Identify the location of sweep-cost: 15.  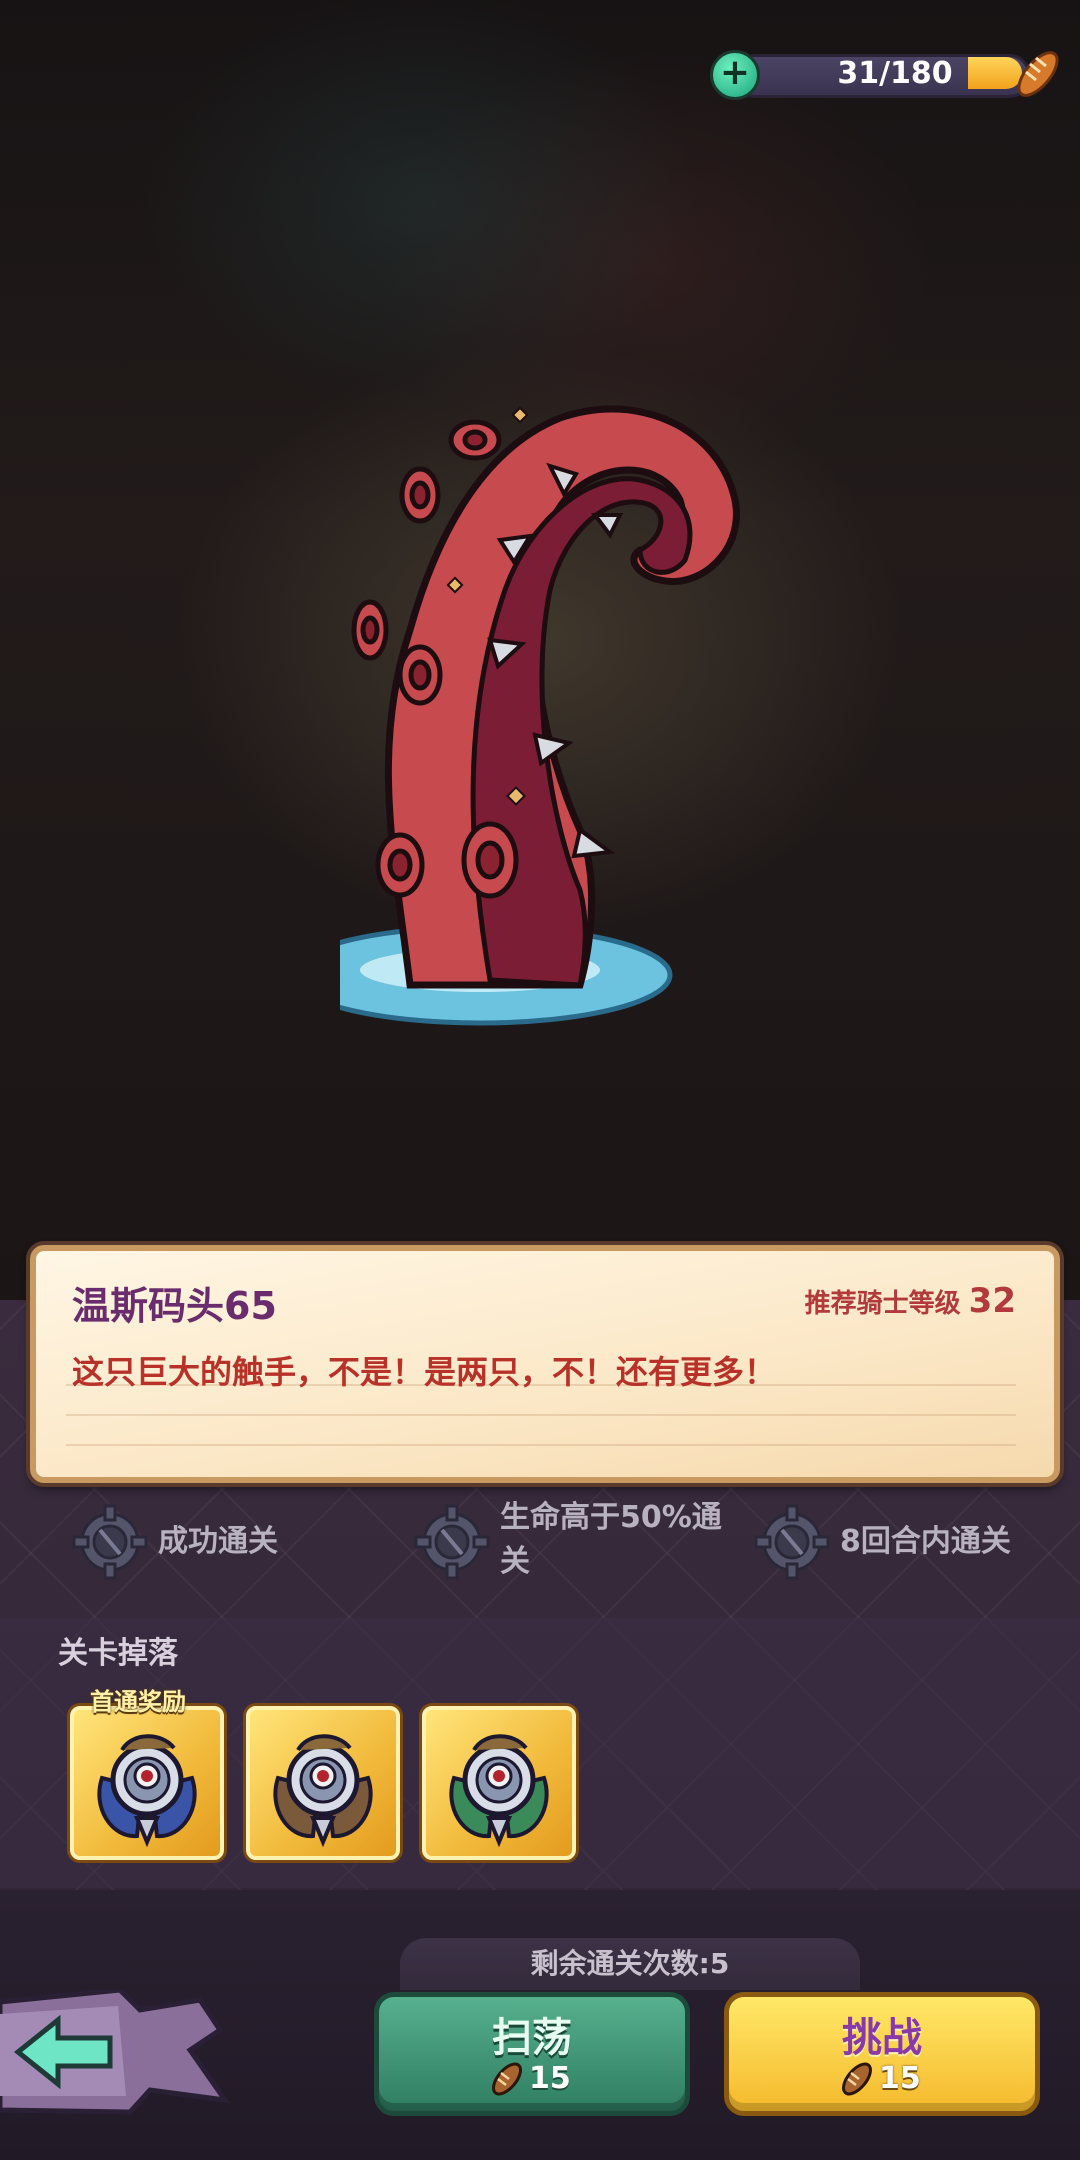
(547, 2079).